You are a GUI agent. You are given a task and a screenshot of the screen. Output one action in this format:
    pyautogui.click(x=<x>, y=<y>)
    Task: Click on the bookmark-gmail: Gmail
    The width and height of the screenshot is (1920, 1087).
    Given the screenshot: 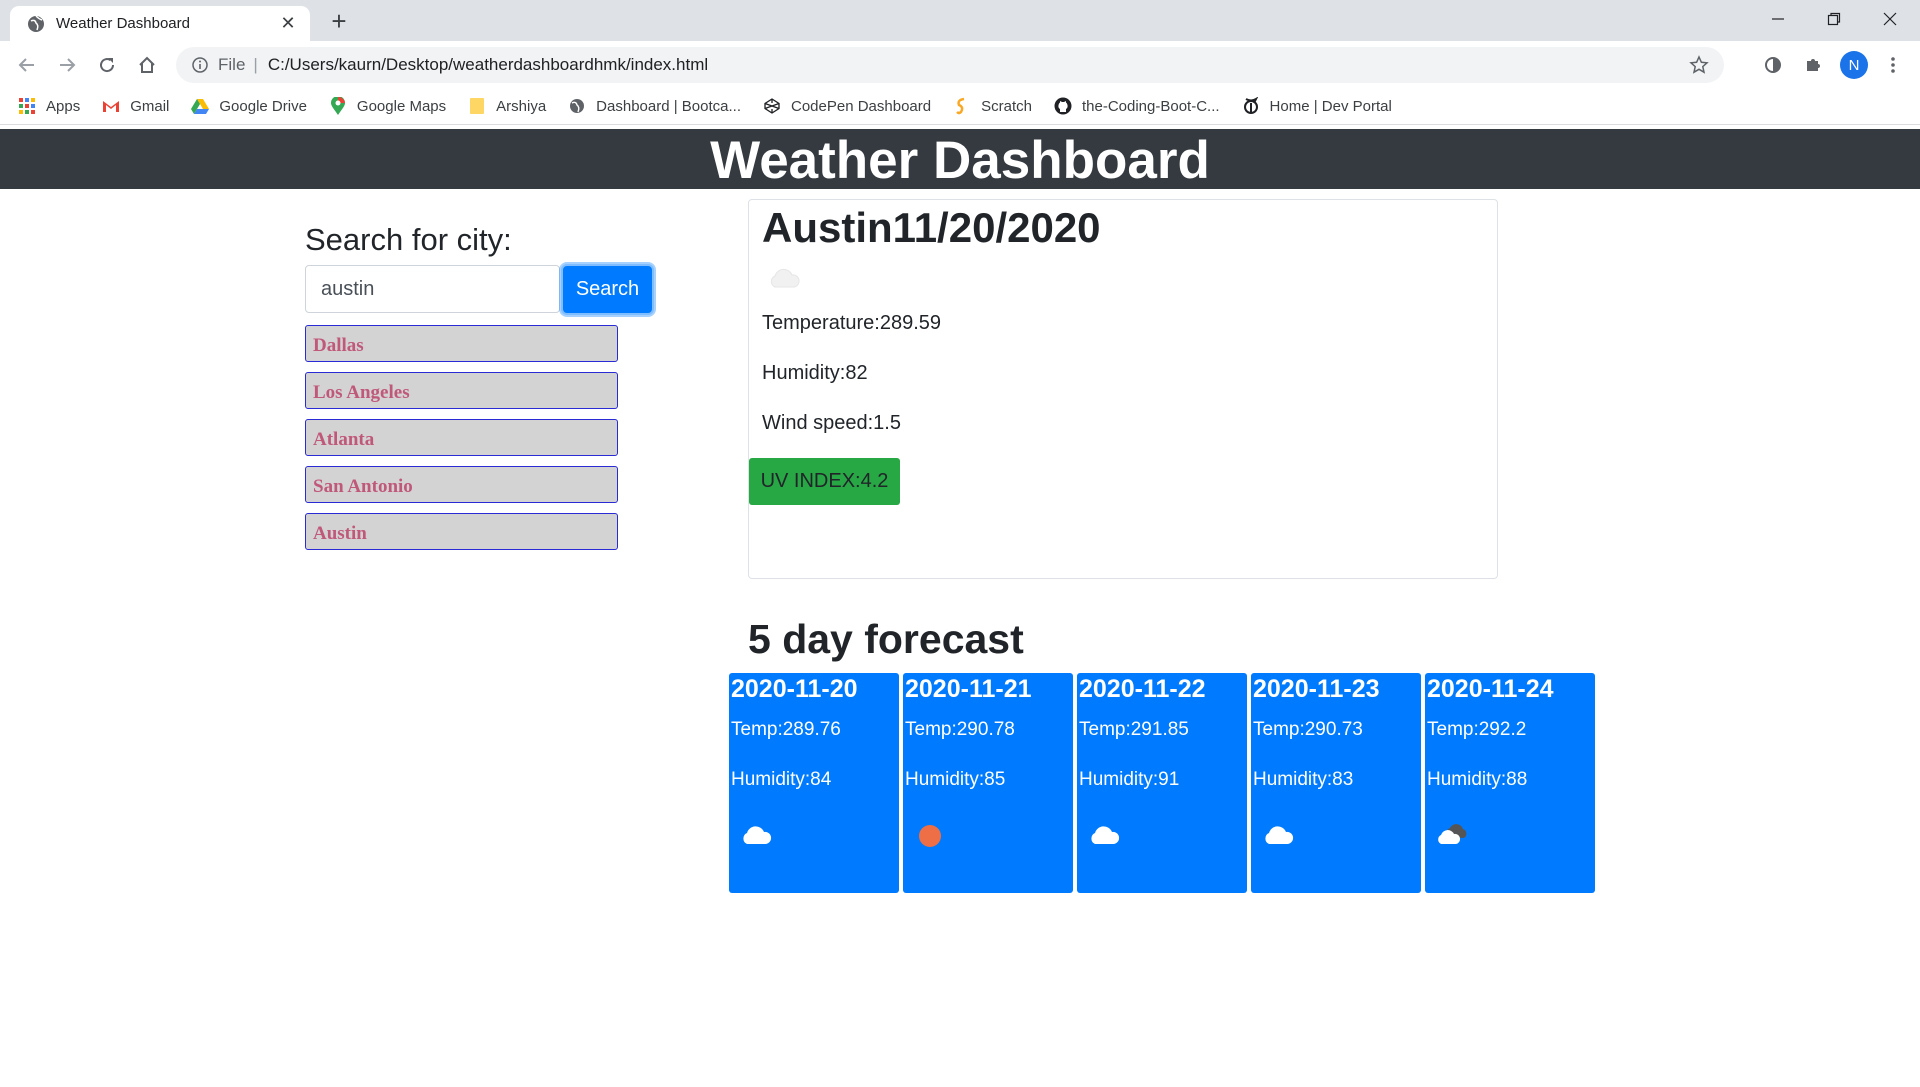 What is the action you would take?
    pyautogui.click(x=135, y=106)
    